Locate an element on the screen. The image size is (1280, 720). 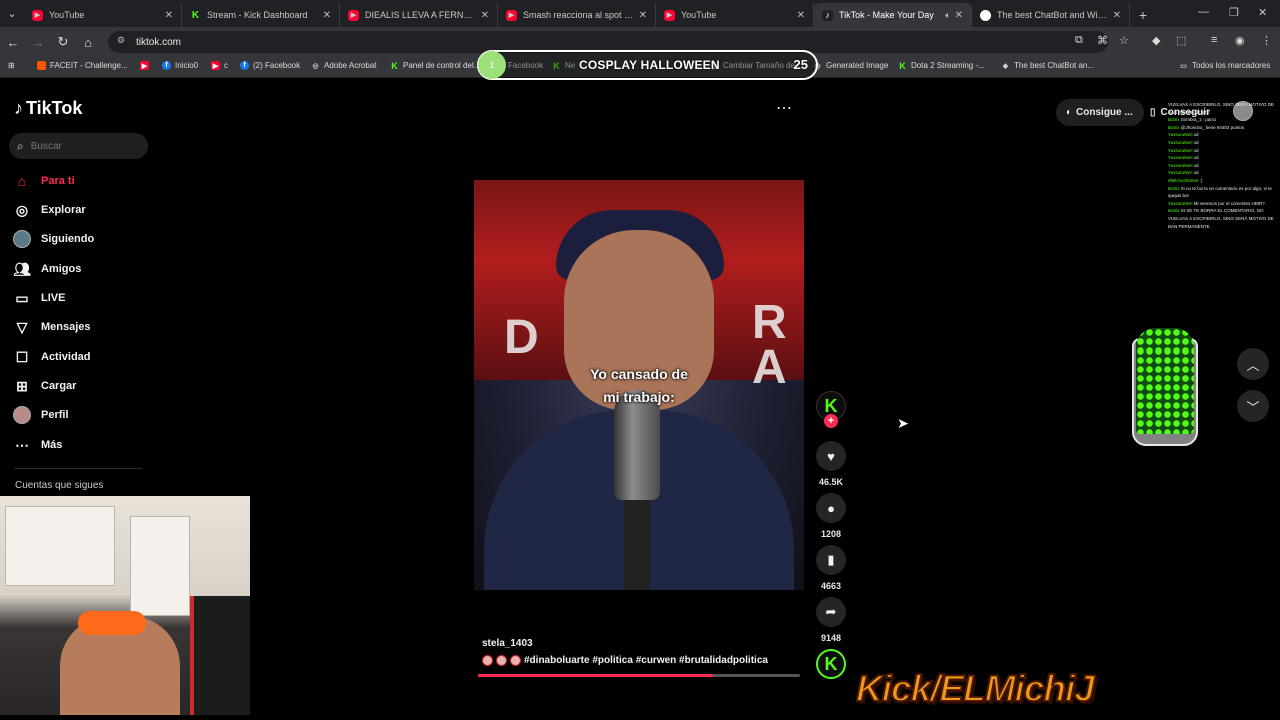
chat-message: Botrix @Jhoncito_ tiene 94403 puntos is located at coordinates (1224, 128).